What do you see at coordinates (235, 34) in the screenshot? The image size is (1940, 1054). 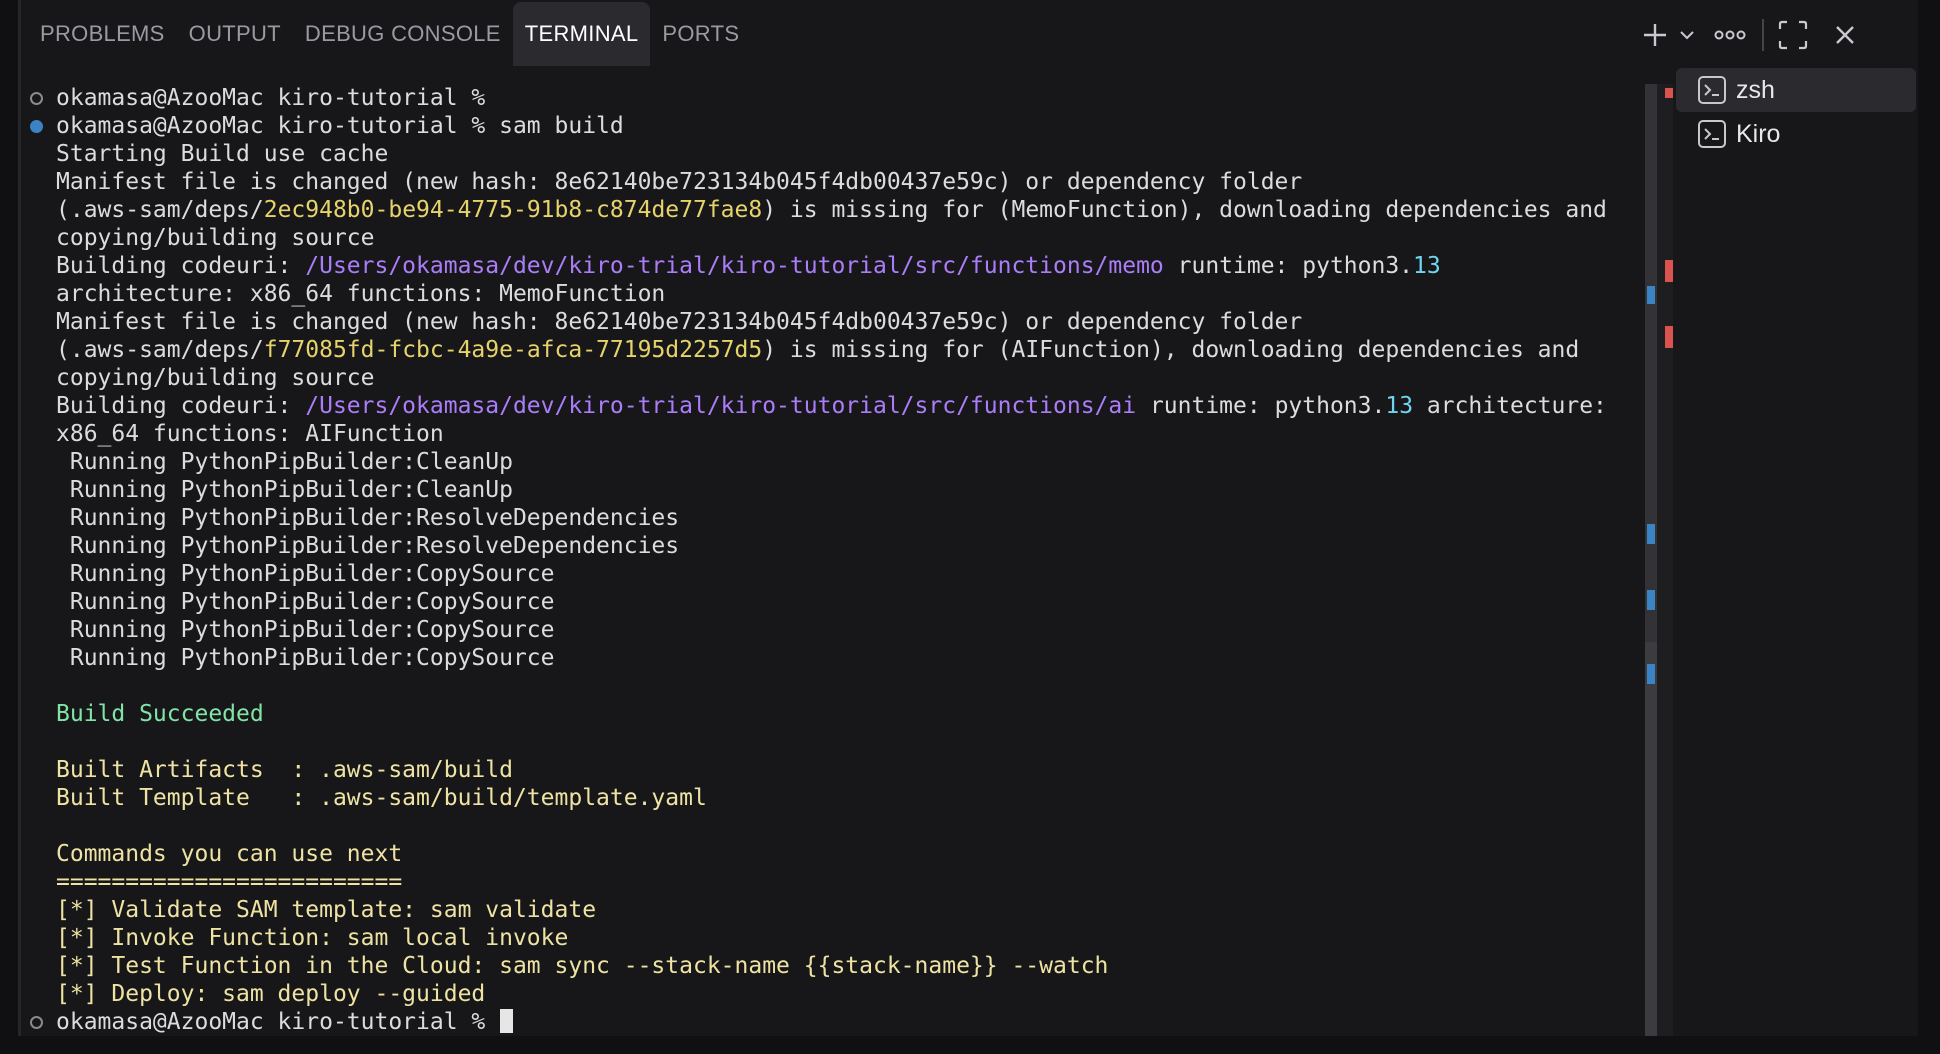 I see `tab-output: OUTPUT` at bounding box center [235, 34].